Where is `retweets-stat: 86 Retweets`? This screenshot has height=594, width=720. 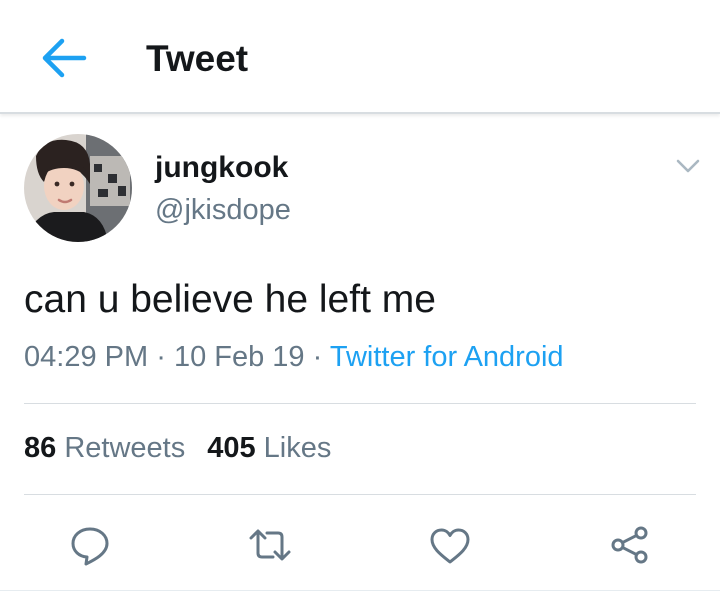
retweets-stat: 86 Retweets is located at coordinates (104, 448).